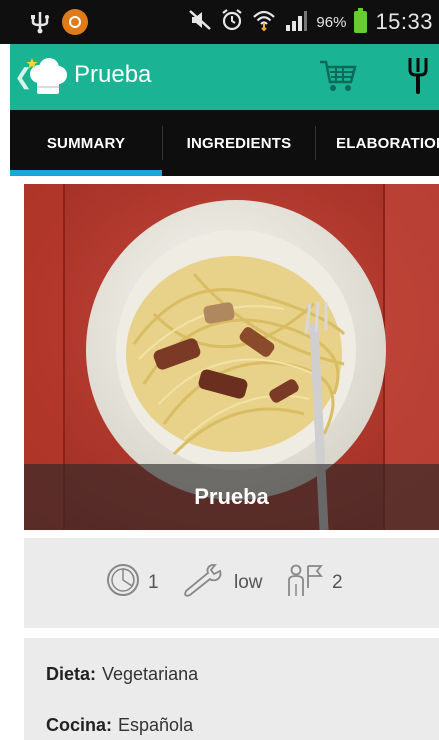  I want to click on cuisine-row: Cocina: Española, so click(119, 725).